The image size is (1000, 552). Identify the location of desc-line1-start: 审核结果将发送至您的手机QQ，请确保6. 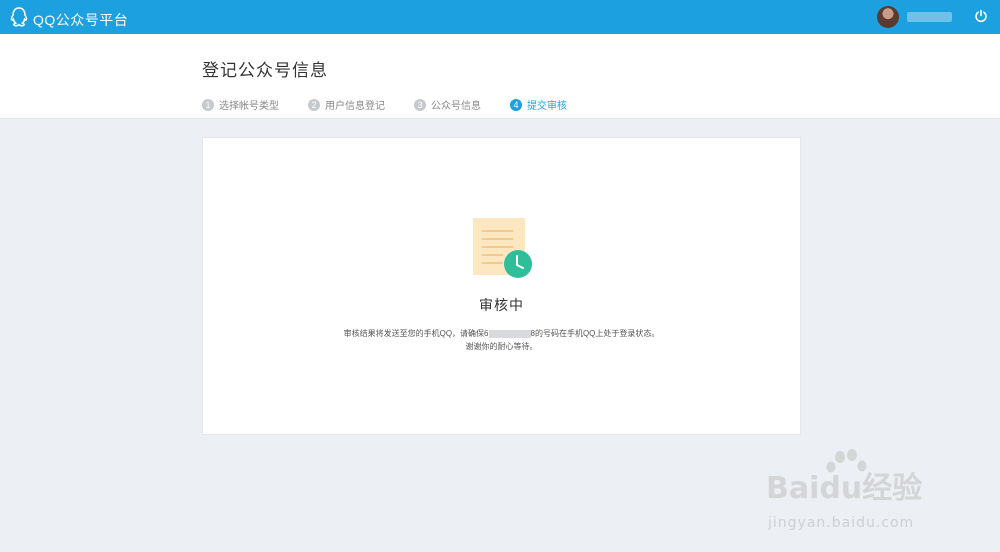
(416, 333).